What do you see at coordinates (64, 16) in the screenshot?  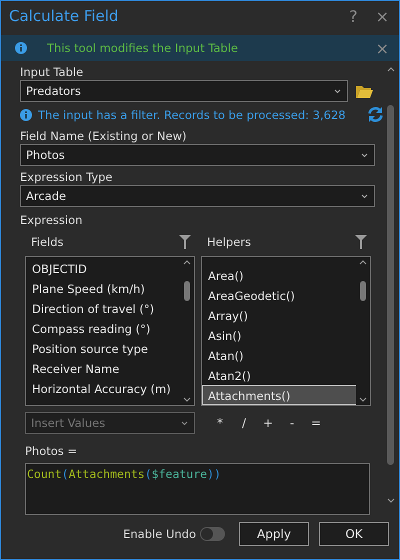 I see `window-title: Calculate Field` at bounding box center [64, 16].